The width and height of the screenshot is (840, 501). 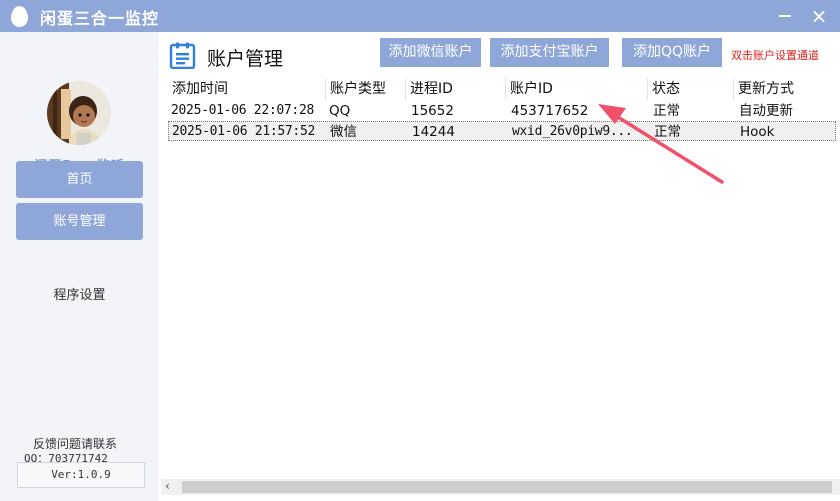 I want to click on cell-account-type: QQ, so click(x=340, y=111).